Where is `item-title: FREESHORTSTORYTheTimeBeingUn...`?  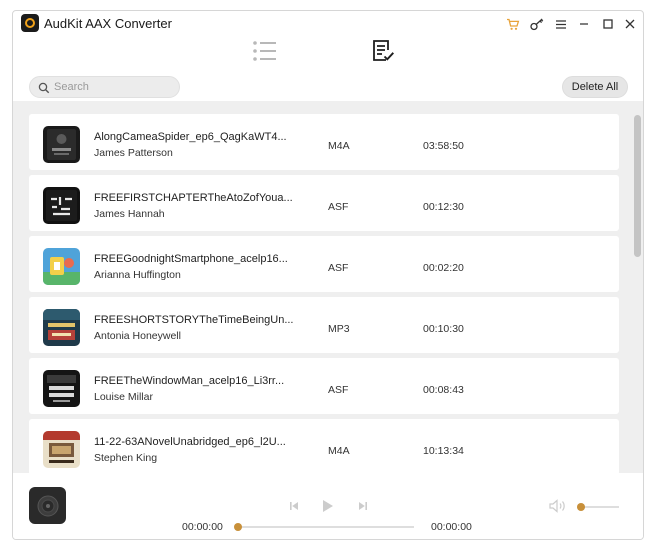 item-title: FREESHORTSTORYTheTimeBeingUn... is located at coordinates (194, 320).